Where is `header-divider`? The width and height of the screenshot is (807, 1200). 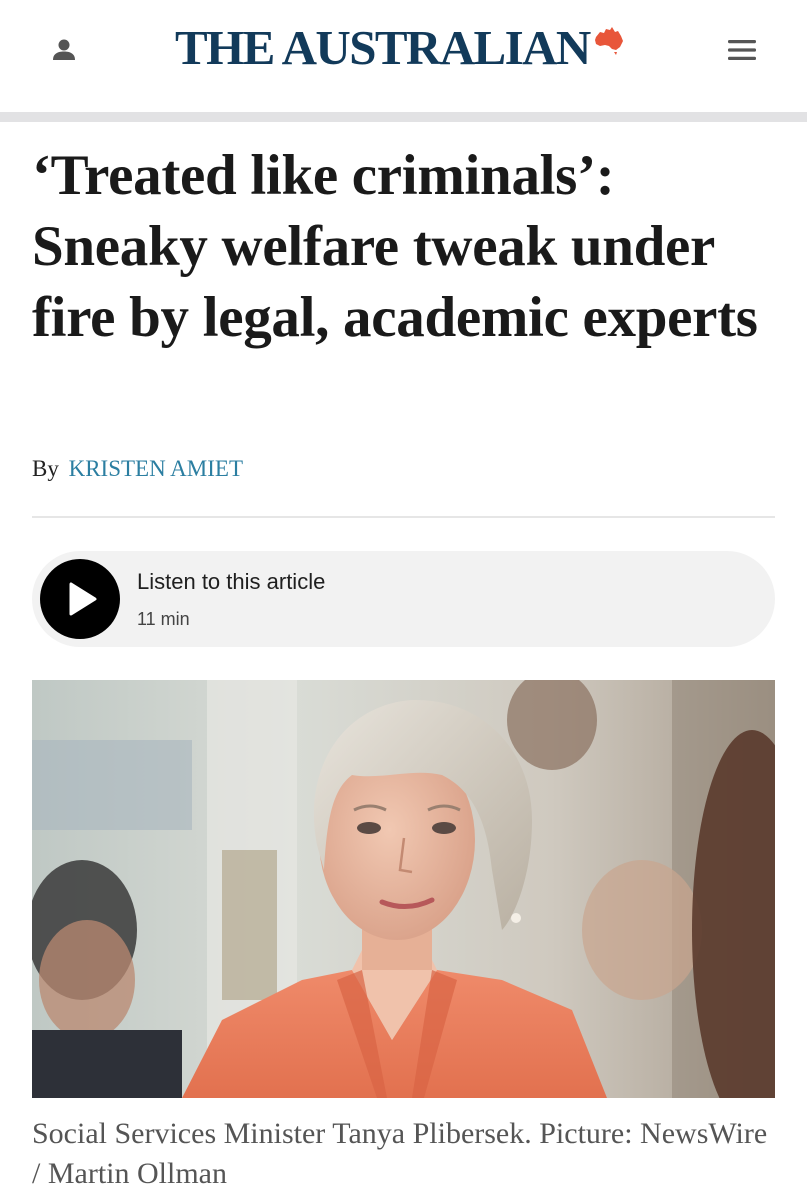 header-divider is located at coordinates (403, 117).